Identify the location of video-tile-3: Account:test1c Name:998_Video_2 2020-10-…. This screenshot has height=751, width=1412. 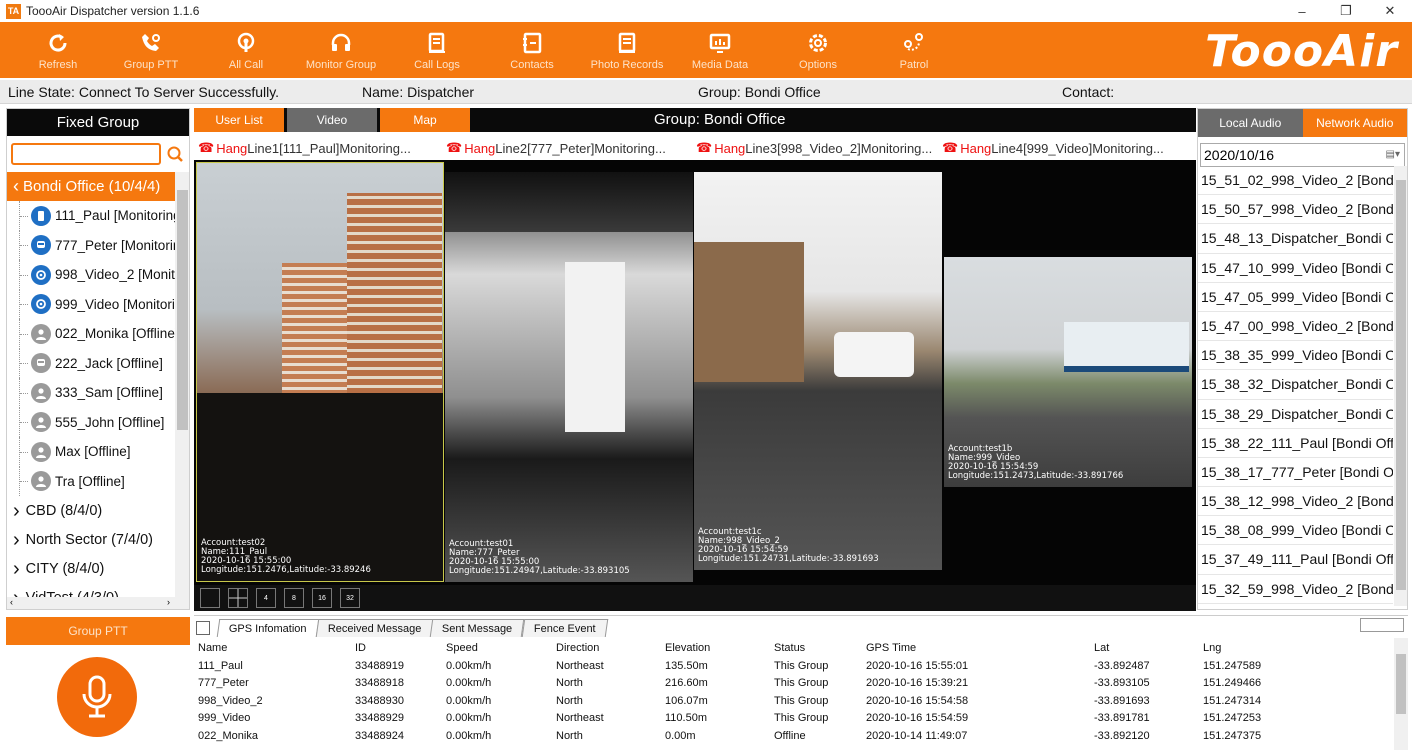
(818, 371).